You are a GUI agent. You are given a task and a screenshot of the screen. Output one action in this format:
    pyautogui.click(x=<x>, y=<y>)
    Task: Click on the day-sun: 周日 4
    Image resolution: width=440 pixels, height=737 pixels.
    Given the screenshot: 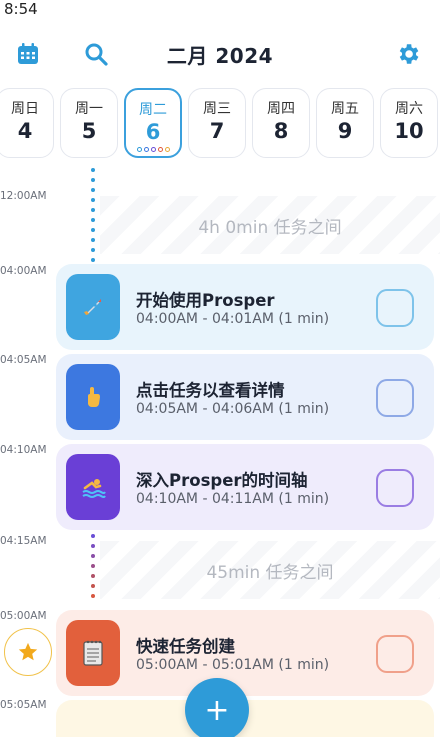 What is the action you would take?
    pyautogui.click(x=27, y=123)
    